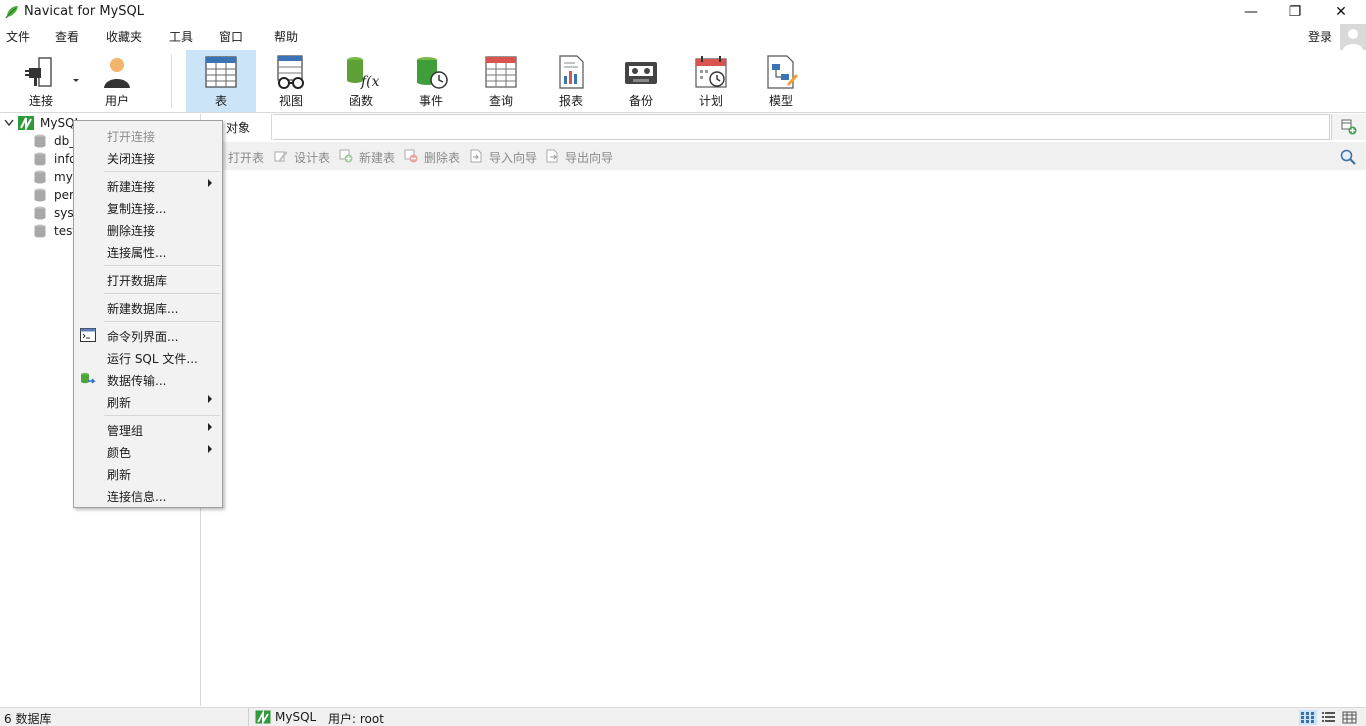  I want to click on window-title: Navicat for MySQL, so click(84, 11).